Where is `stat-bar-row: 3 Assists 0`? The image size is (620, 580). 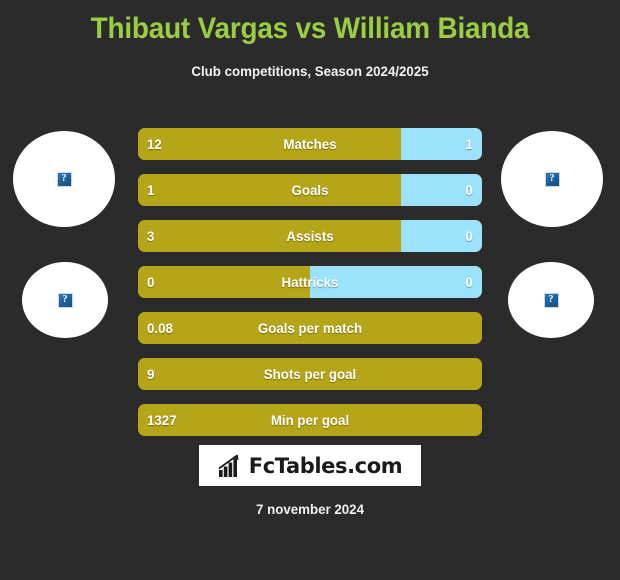
stat-bar-row: 3 Assists 0 is located at coordinates (310, 236).